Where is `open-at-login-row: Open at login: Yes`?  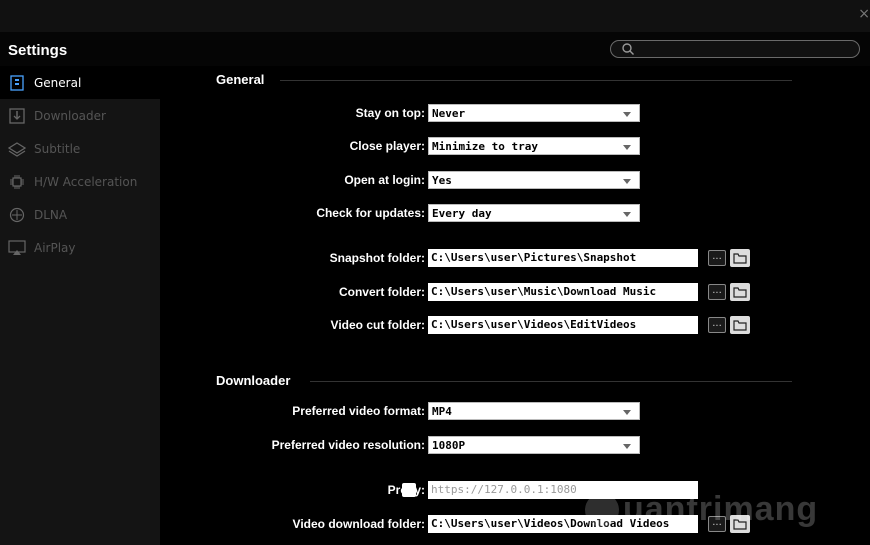
open-at-login-row: Open at login: Yes is located at coordinates (515, 181).